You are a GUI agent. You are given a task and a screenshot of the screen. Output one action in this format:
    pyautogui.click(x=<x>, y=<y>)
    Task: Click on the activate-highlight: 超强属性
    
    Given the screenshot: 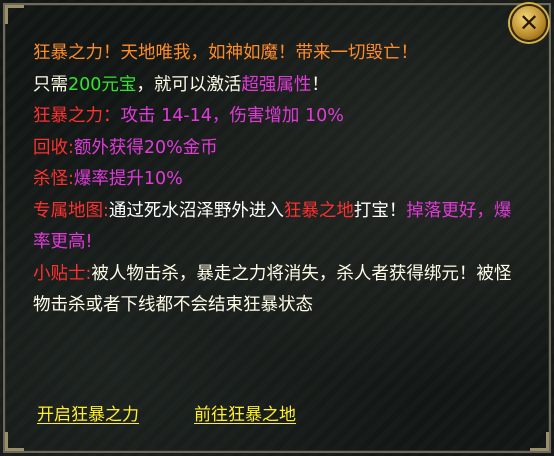 What is the action you would take?
    pyautogui.click(x=276, y=84)
    